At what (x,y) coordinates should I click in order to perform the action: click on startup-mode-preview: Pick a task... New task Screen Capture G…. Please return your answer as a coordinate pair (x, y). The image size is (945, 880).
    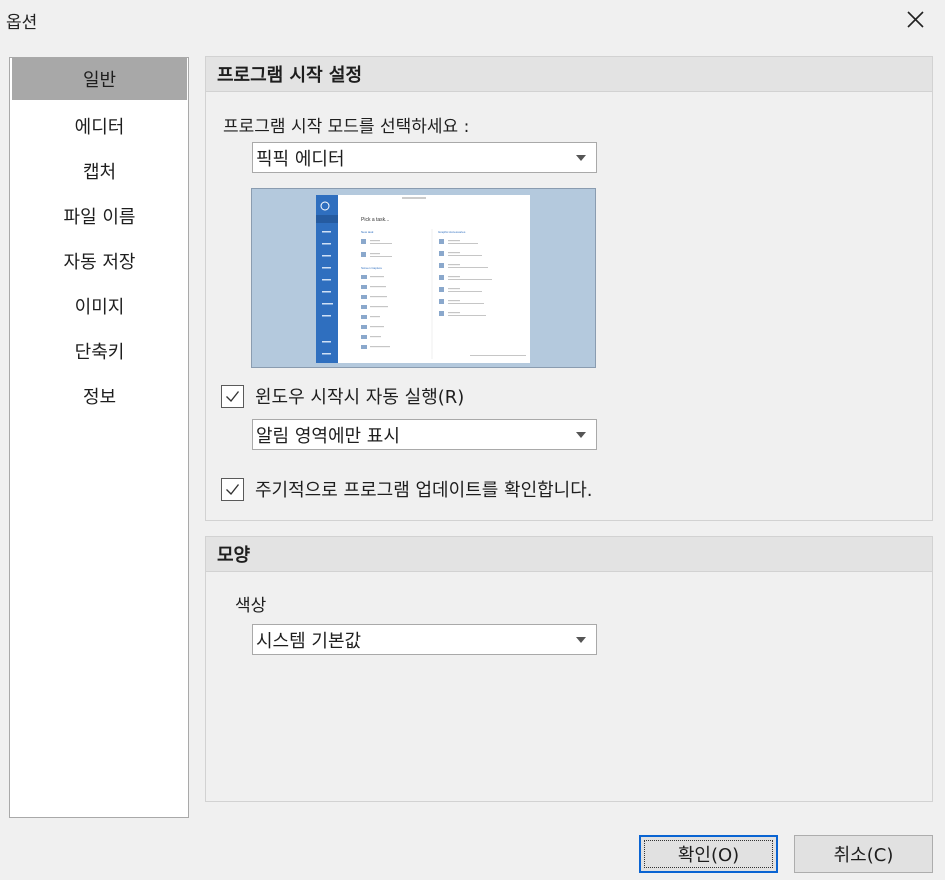
    Looking at the image, I should click on (423, 278).